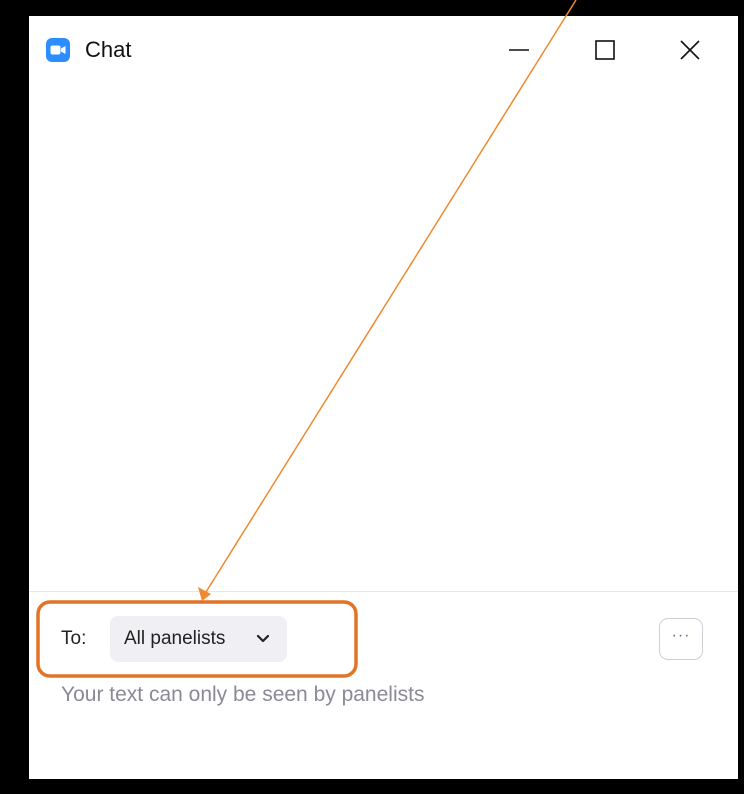  Describe the element at coordinates (197, 639) in the screenshot. I see `annotation-highlight-box` at that location.